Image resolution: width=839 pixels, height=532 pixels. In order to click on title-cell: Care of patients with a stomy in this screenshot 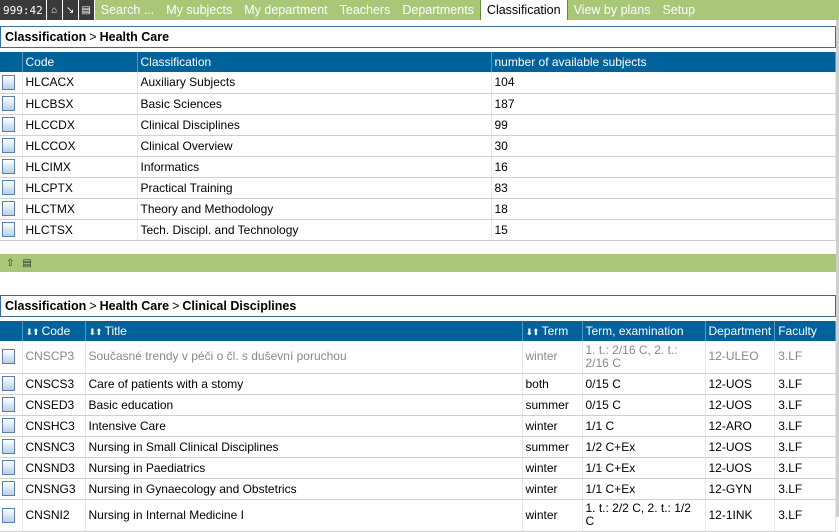, I will do `click(304, 384)`.